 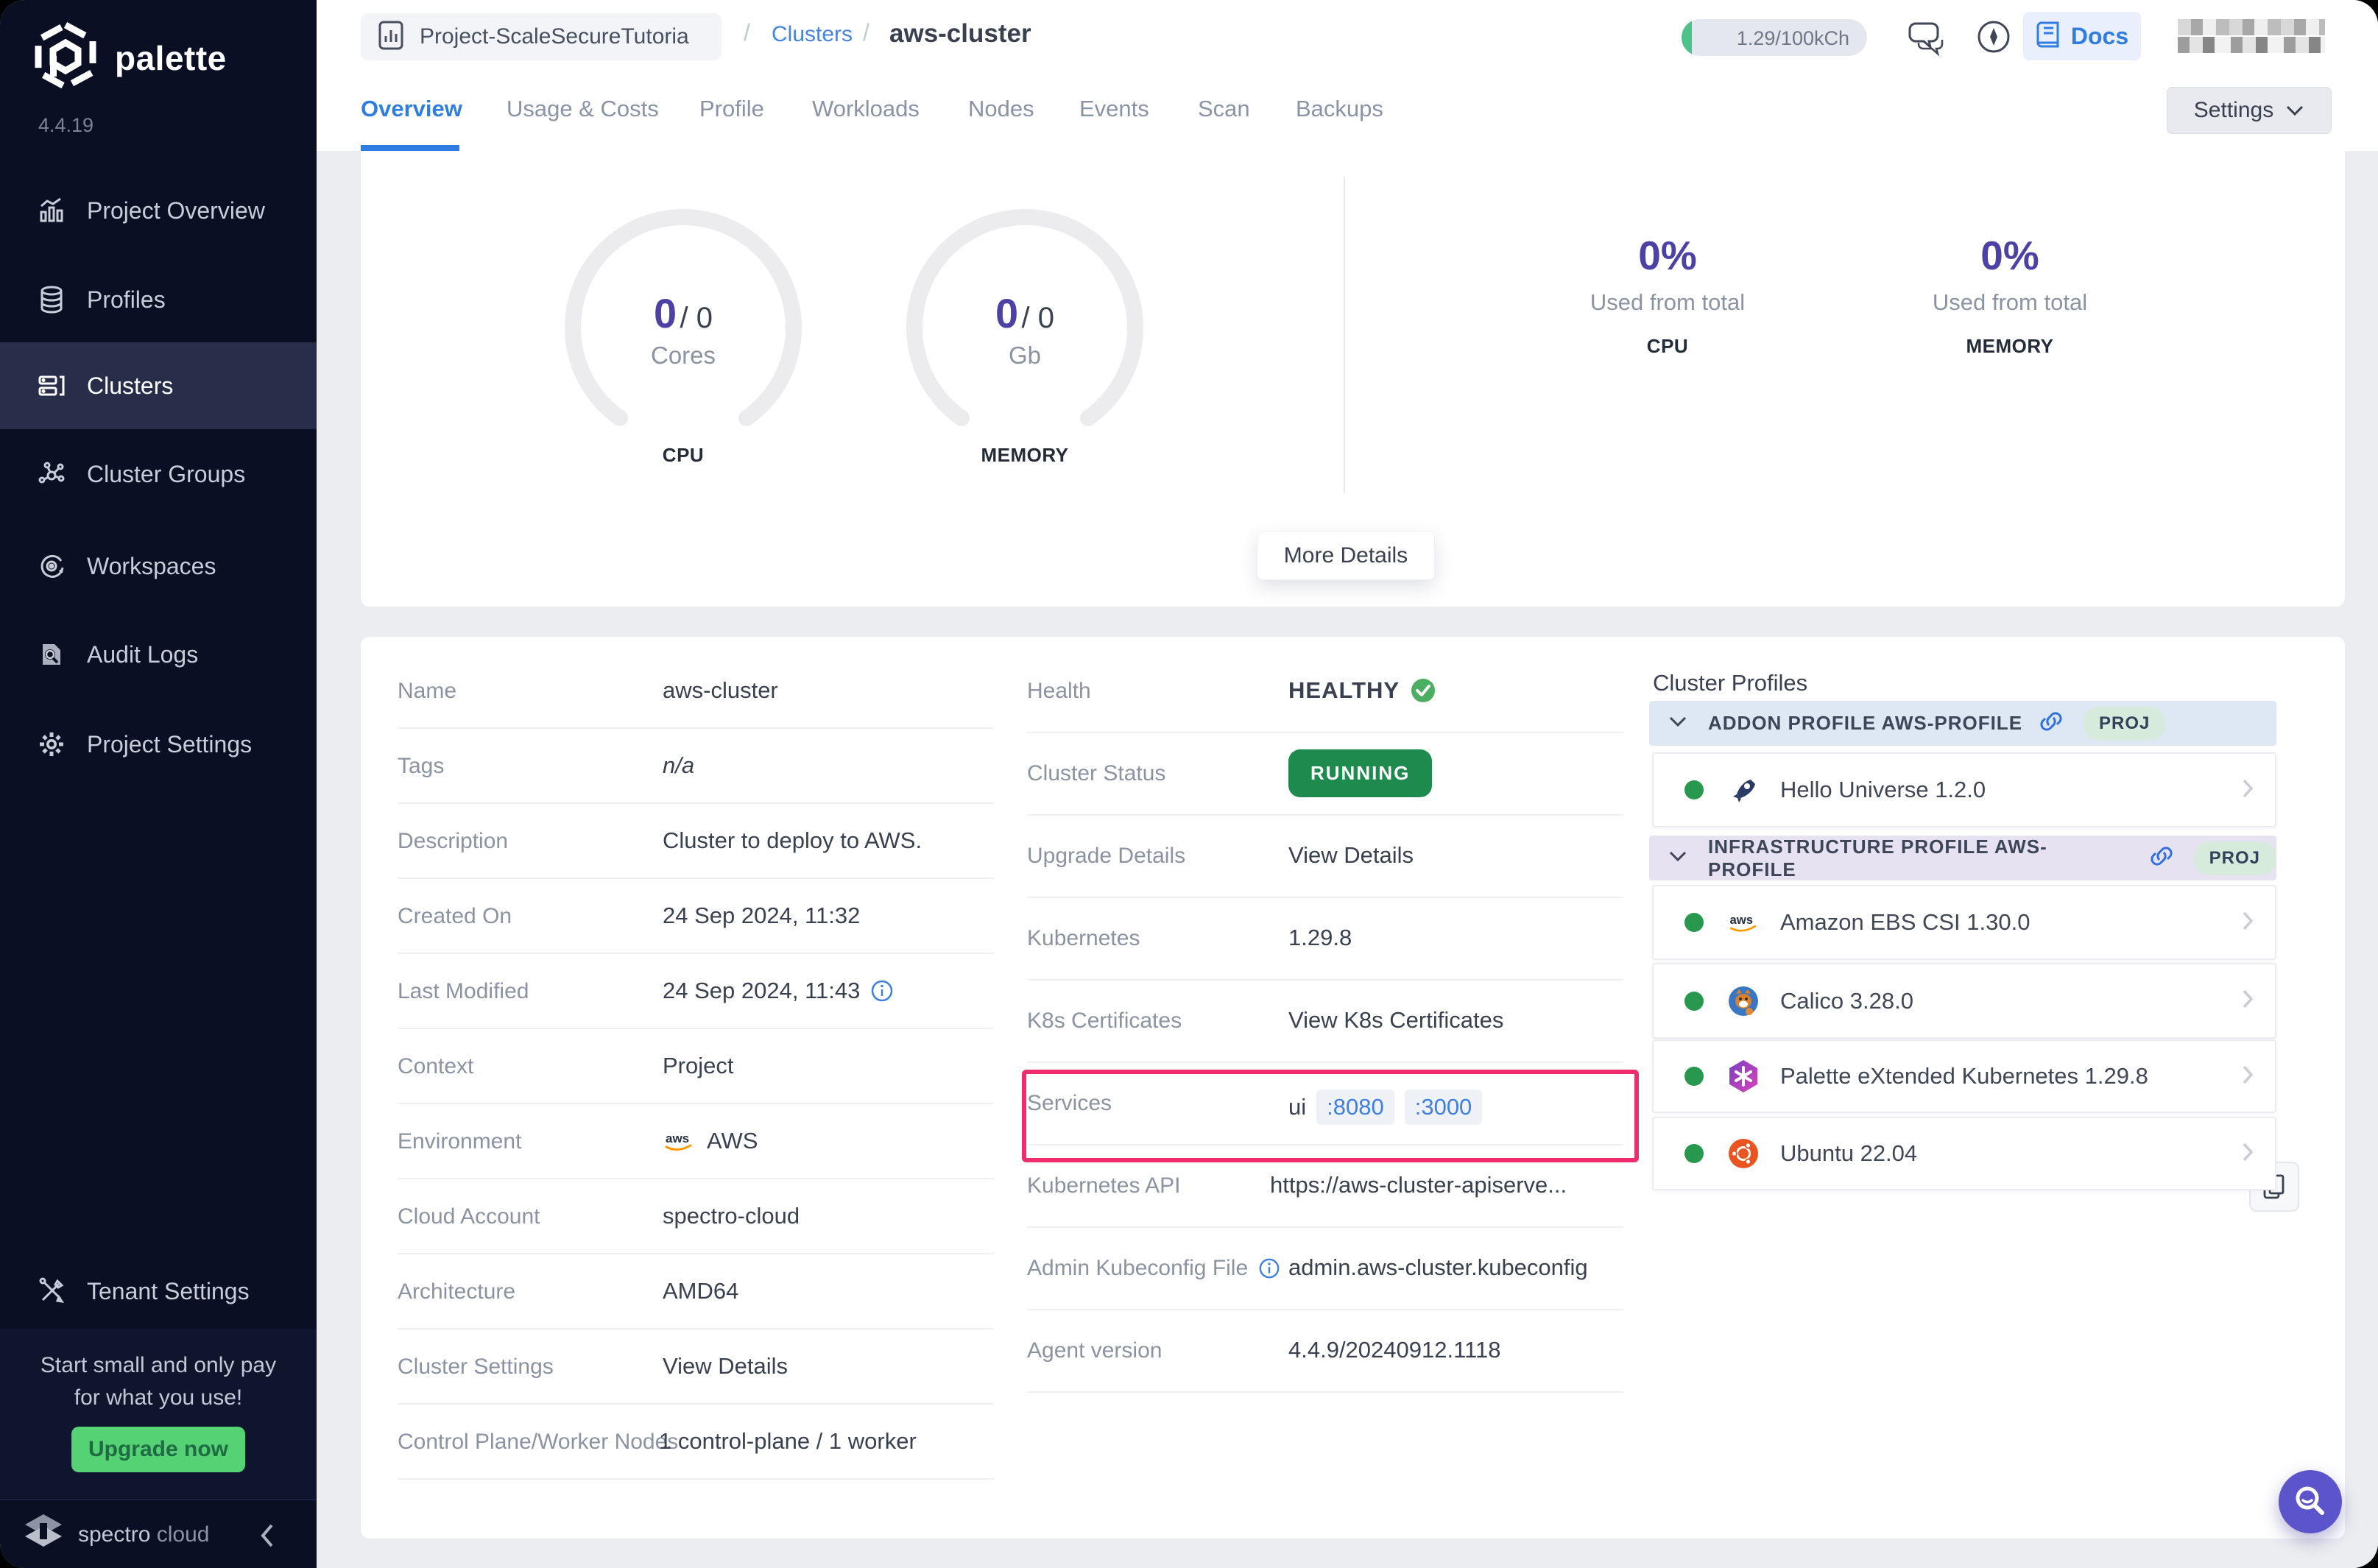 I want to click on settings-button: Settings, so click(x=2249, y=111).